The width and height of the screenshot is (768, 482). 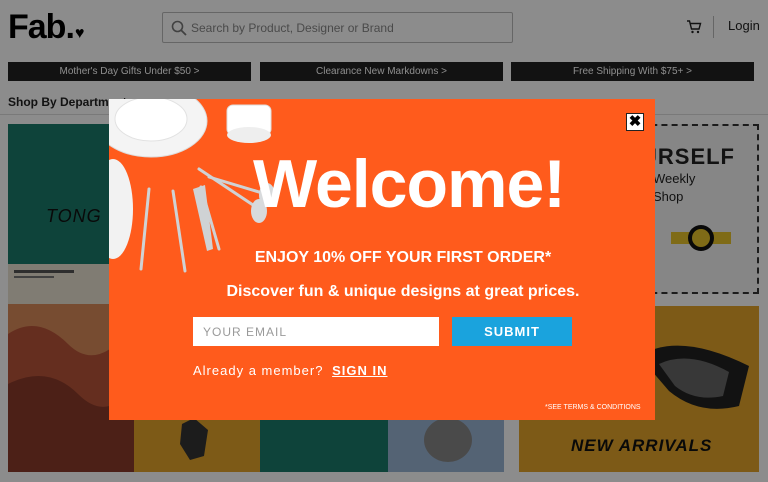 I want to click on member-prompt: Already a member?, so click(x=258, y=370).